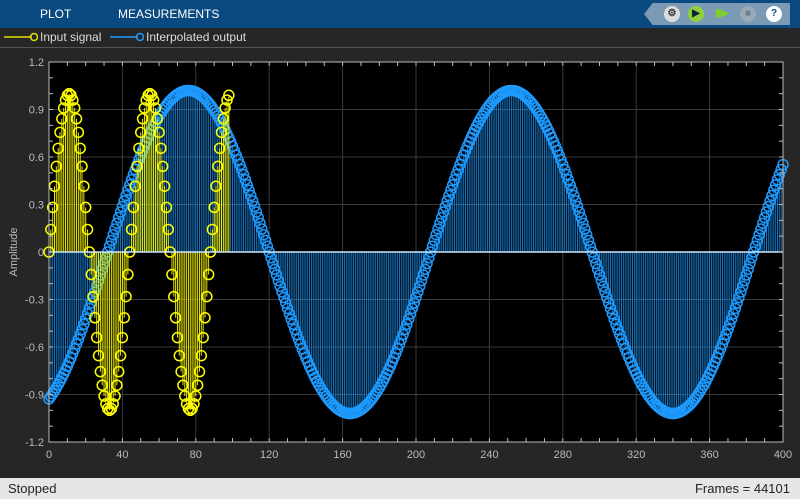 This screenshot has height=499, width=800. What do you see at coordinates (49, 455) in the screenshot?
I see `x-tick-label: 0` at bounding box center [49, 455].